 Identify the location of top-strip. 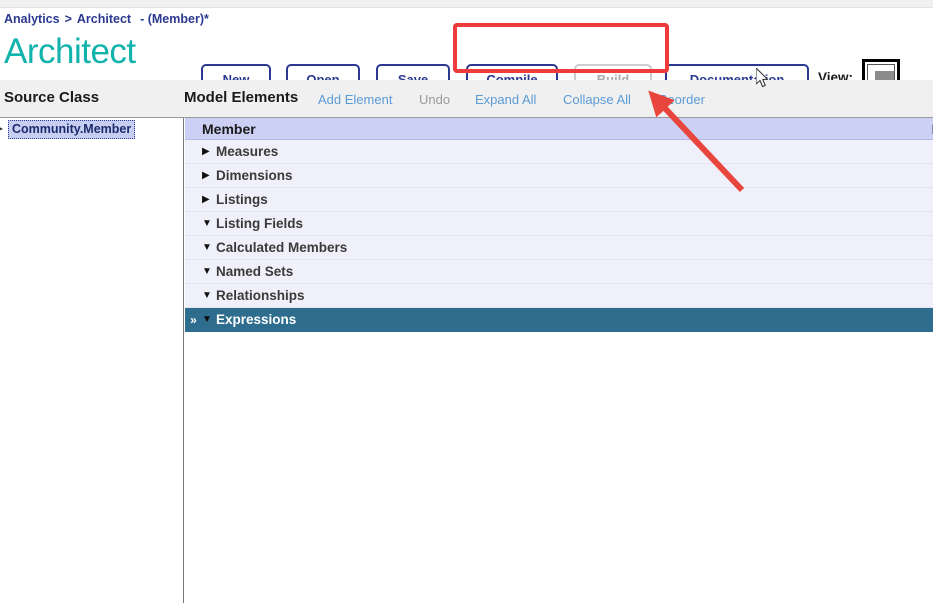
(466, 4).